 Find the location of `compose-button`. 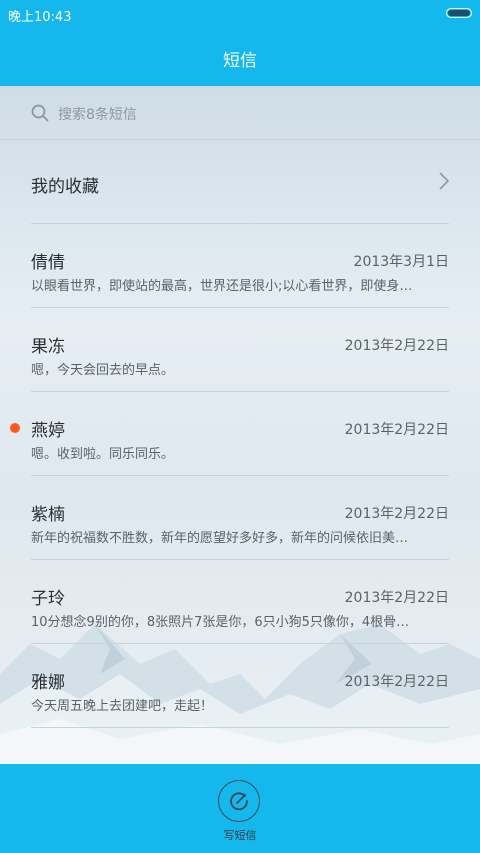

compose-button is located at coordinates (239, 801).